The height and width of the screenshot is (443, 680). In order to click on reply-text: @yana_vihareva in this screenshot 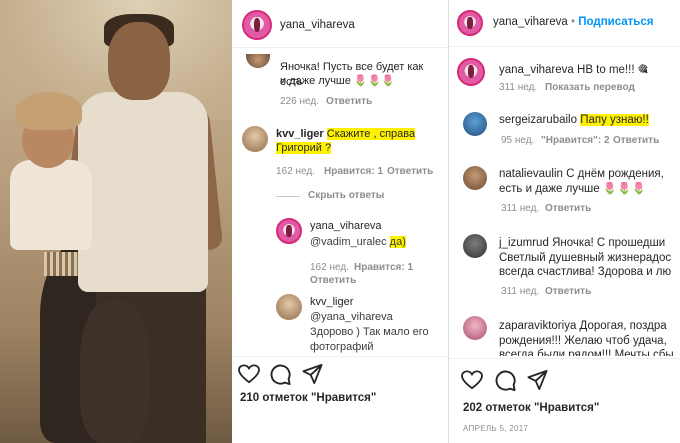, I will do `click(351, 317)`.